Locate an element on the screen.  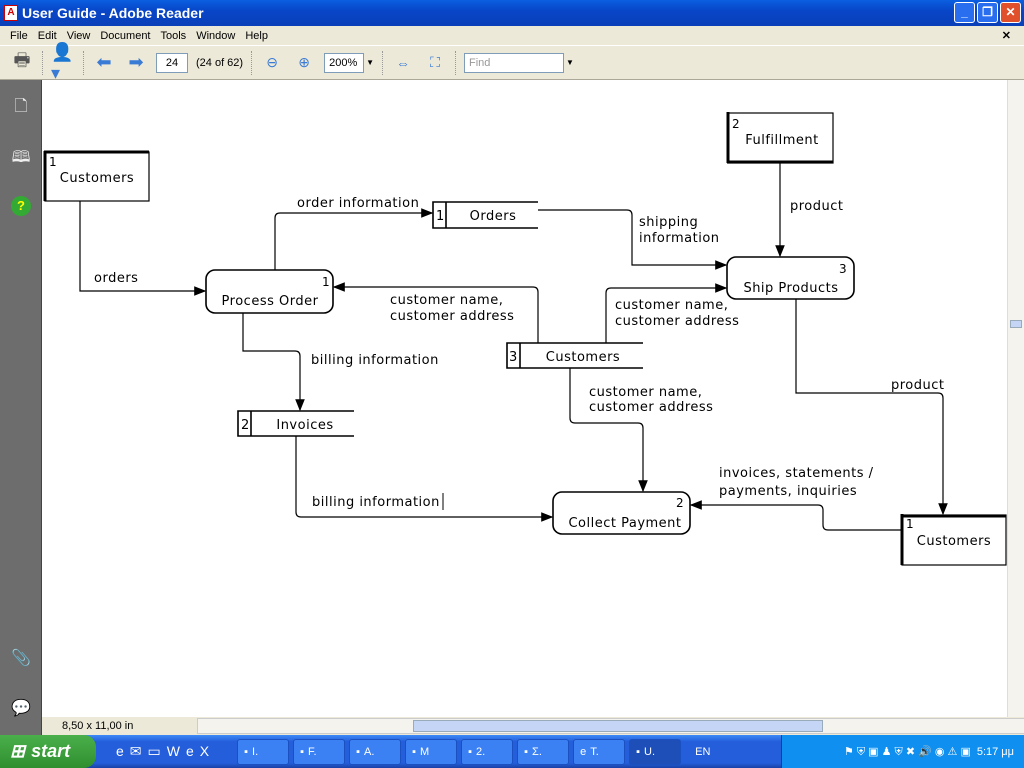
outlook-icon: ✉ is located at coordinates (136, 751).